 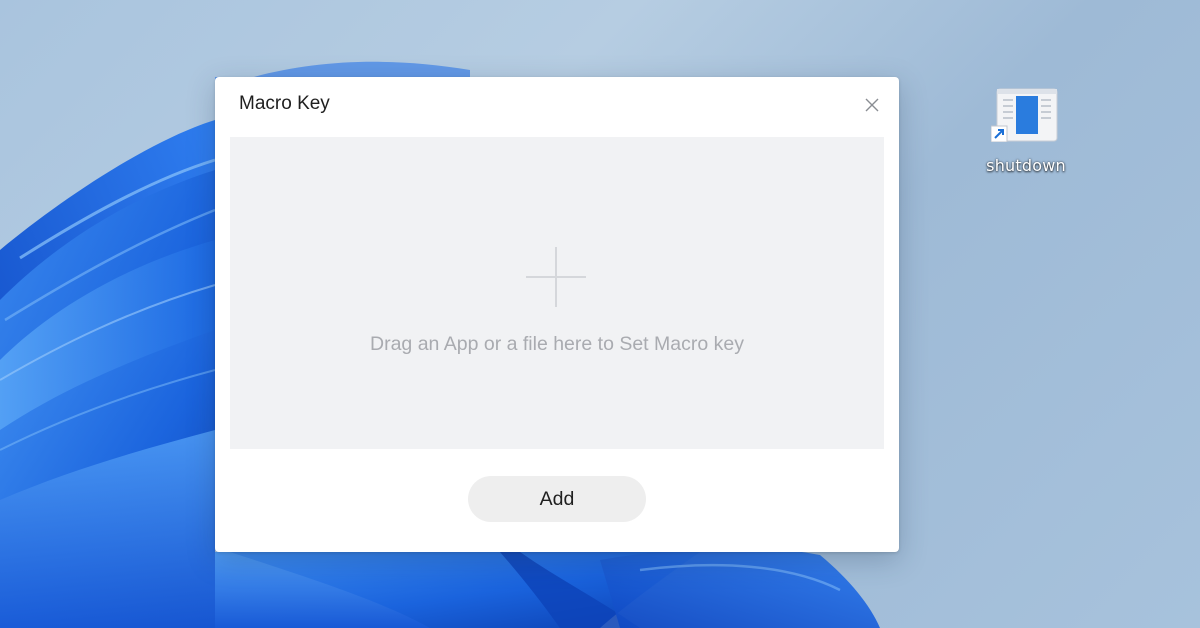 I want to click on shortcut-icon, so click(x=1024, y=115).